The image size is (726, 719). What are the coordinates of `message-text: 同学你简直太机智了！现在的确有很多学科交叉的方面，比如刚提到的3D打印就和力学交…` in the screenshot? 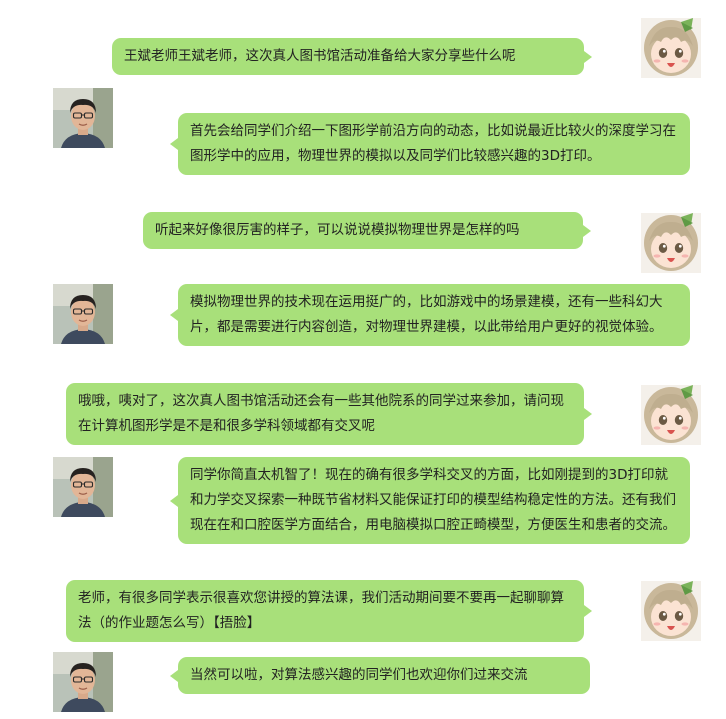 It's located at (433, 500).